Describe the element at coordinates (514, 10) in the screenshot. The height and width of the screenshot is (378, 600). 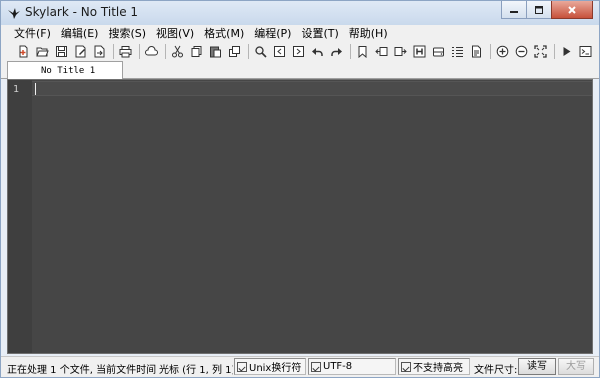
I see `minimize-button` at that location.